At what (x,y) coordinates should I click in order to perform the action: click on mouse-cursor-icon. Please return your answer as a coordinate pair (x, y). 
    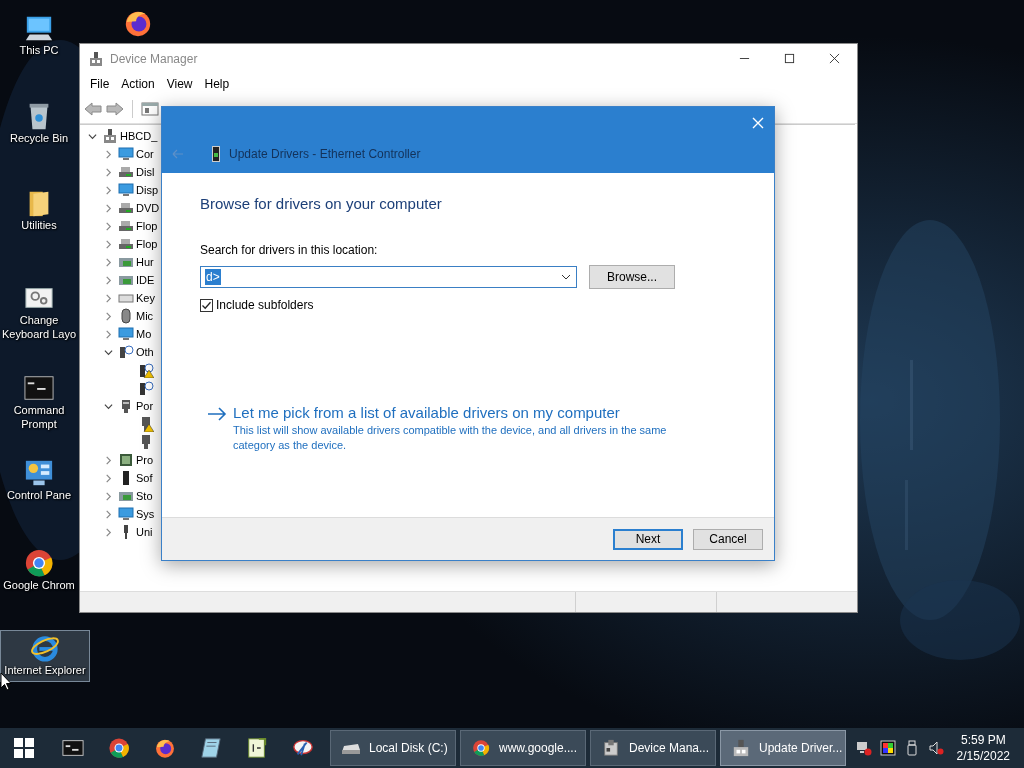
    Looking at the image, I should click on (6, 681).